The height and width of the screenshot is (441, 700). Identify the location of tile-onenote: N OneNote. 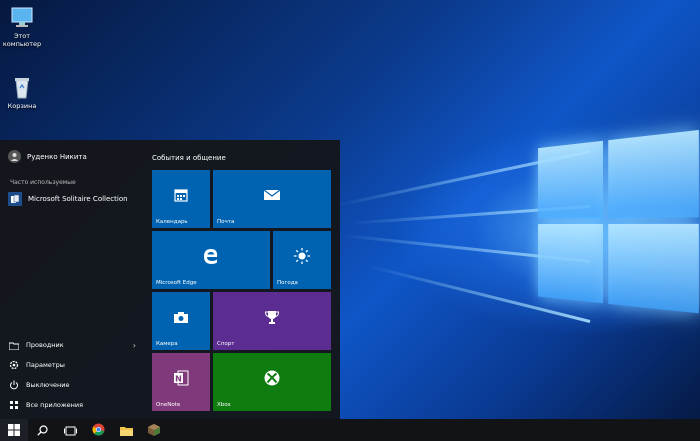
(181, 382).